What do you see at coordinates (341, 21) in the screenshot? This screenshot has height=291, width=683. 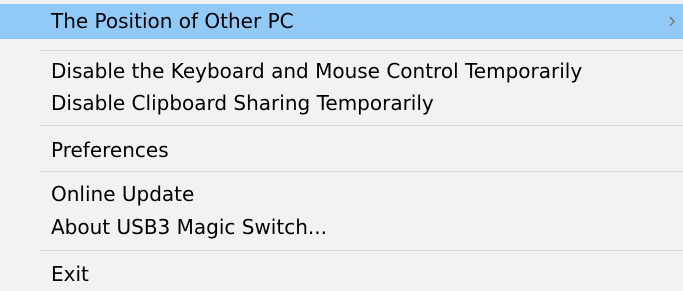 I see `menu-item-position-of-other-pc: The Position of Other PC` at bounding box center [341, 21].